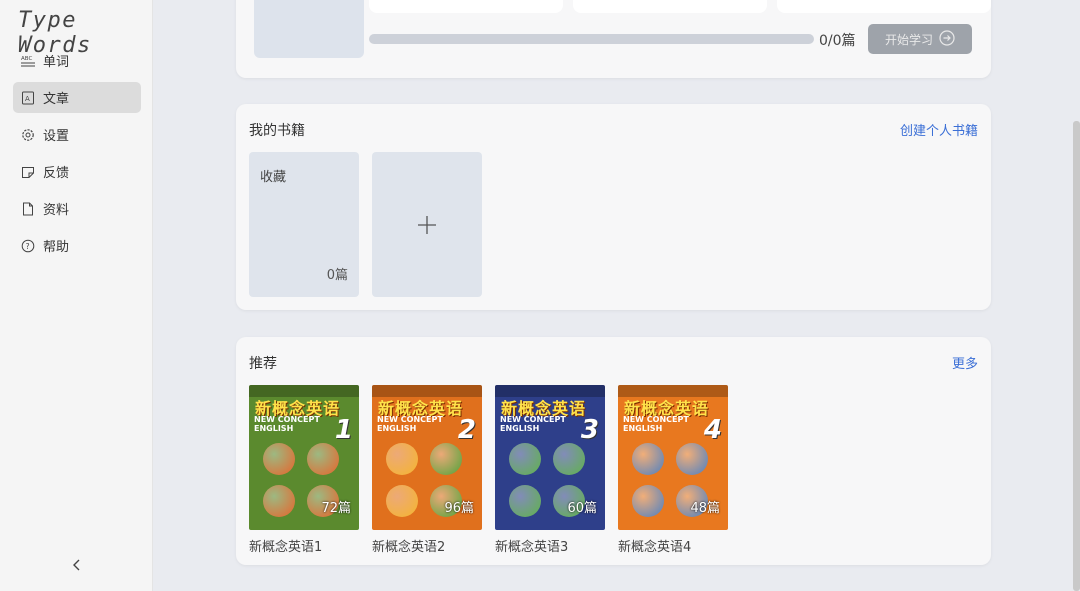 The image size is (1080, 591). I want to click on book-name: 新概念英语4, so click(655, 547).